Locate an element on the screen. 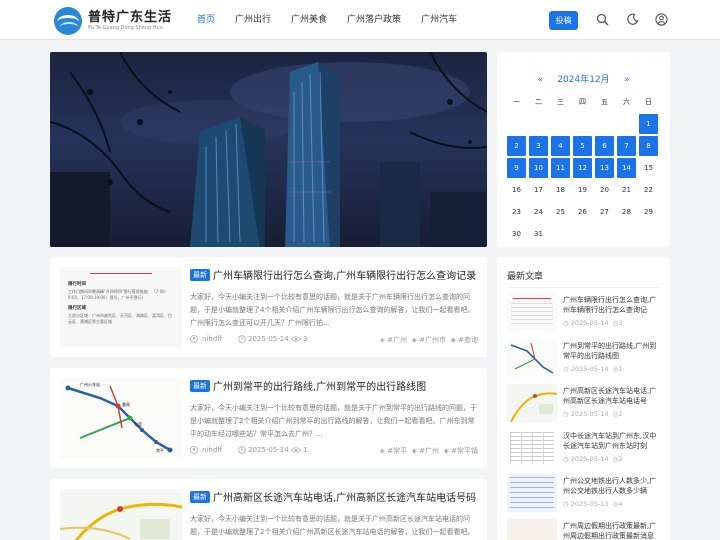 The width and height of the screenshot is (720, 540). calendar-day: 2 is located at coordinates (516, 146).